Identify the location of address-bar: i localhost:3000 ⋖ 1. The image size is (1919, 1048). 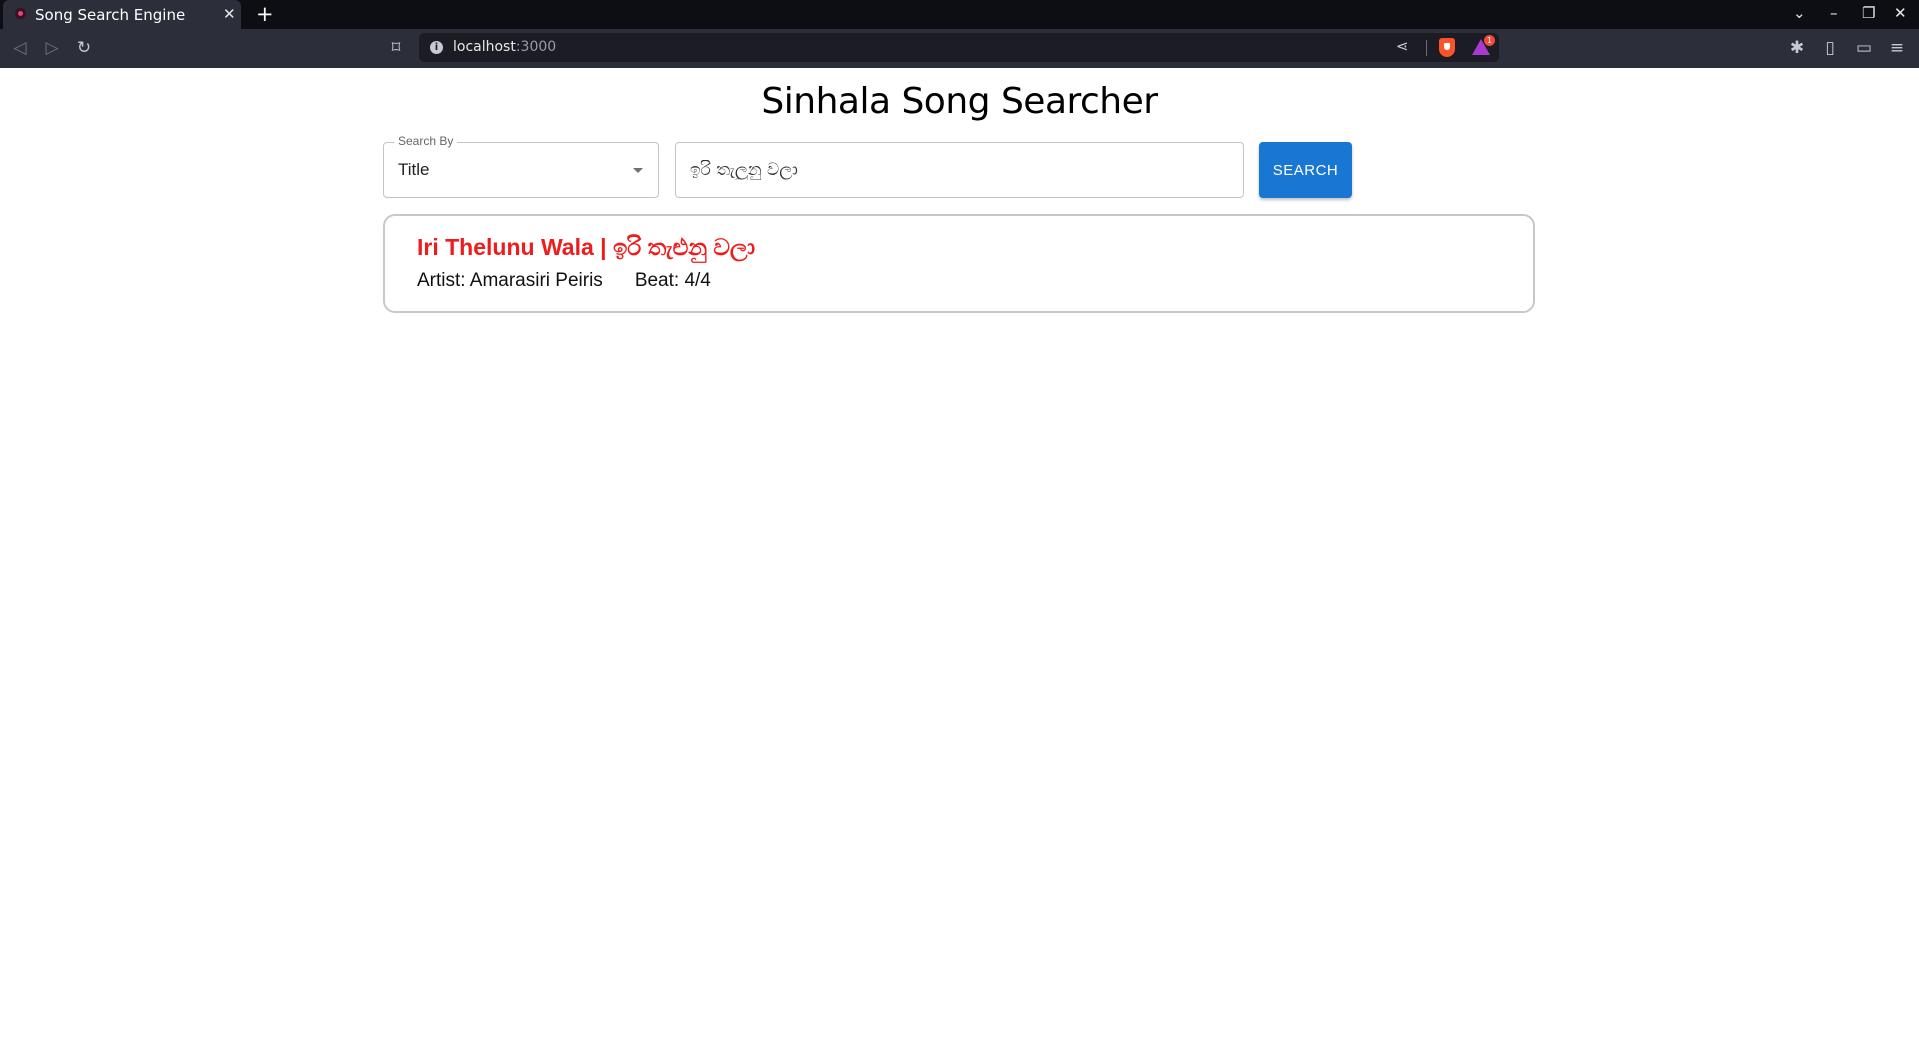
(959, 47).